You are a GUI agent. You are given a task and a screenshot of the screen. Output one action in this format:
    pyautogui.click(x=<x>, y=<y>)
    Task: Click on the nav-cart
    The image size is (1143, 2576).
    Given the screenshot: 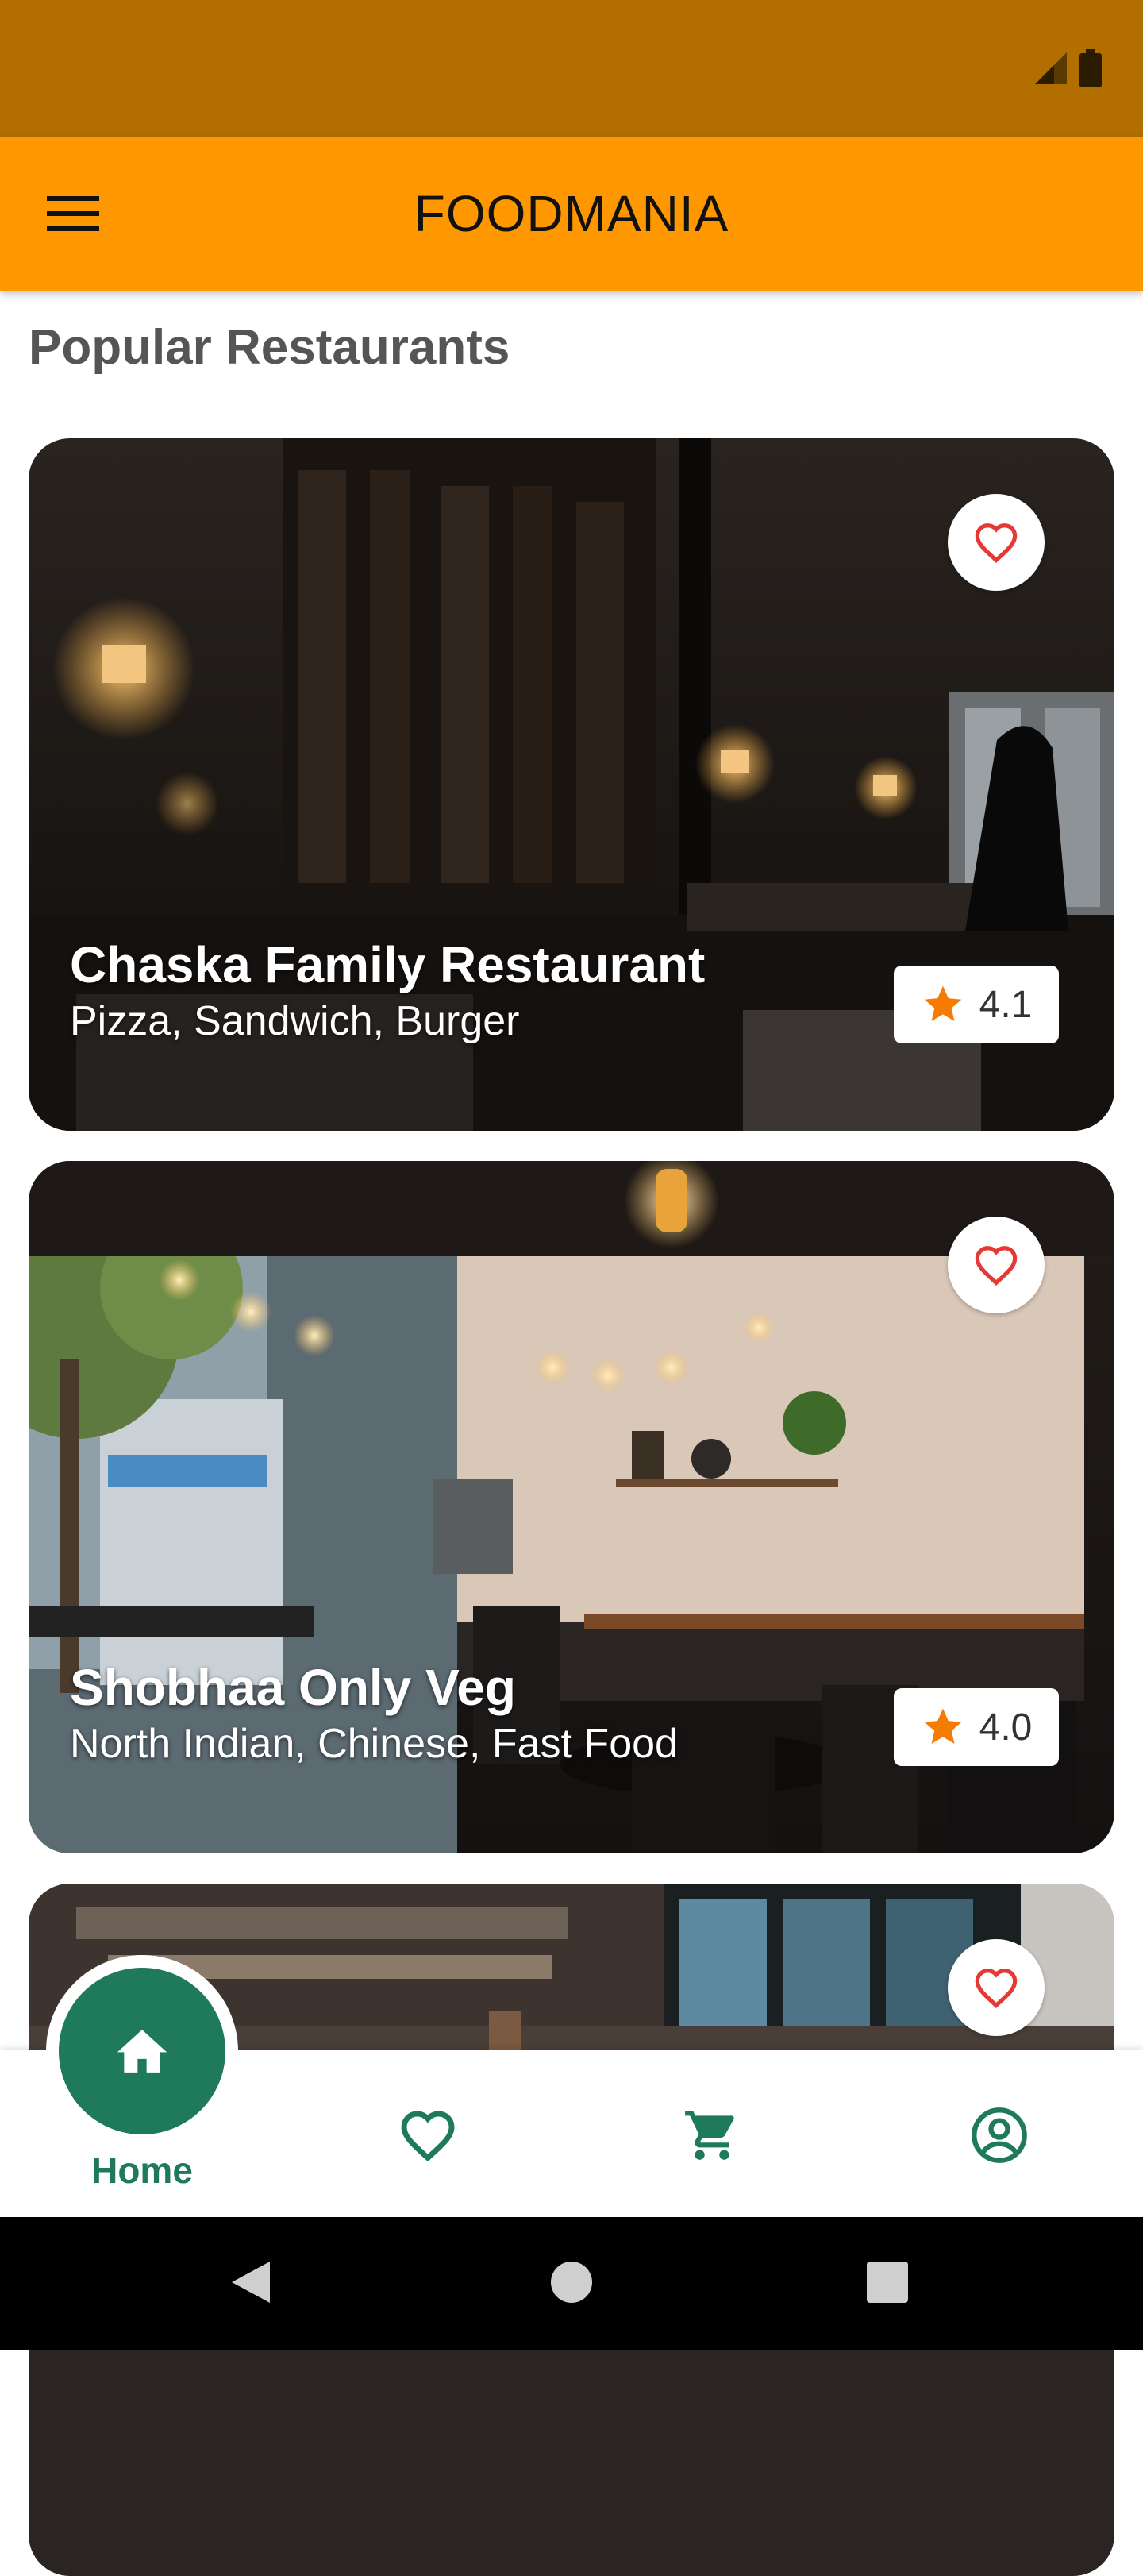 What is the action you would take?
    pyautogui.click(x=712, y=2135)
    